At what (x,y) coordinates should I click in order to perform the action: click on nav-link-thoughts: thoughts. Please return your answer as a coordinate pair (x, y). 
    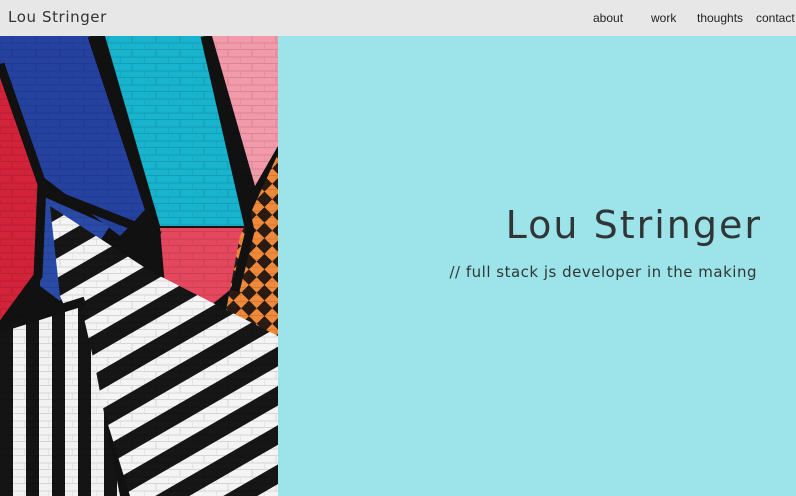
    Looking at the image, I should click on (720, 18).